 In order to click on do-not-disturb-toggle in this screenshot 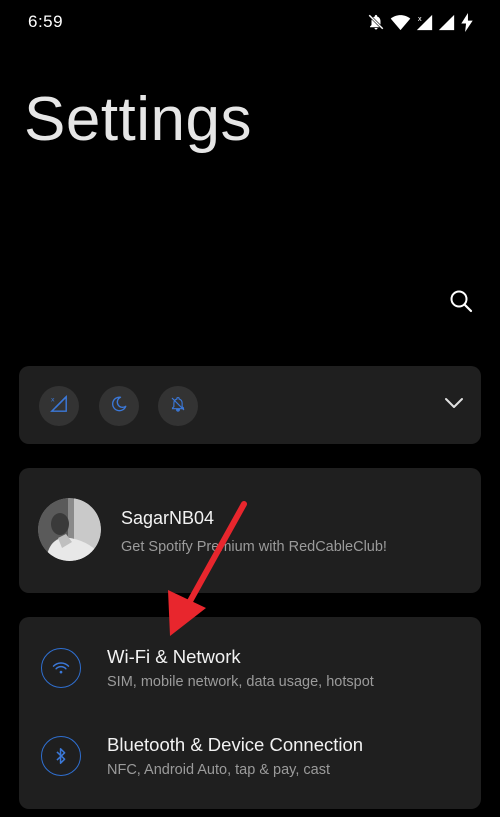, I will do `click(178, 406)`.